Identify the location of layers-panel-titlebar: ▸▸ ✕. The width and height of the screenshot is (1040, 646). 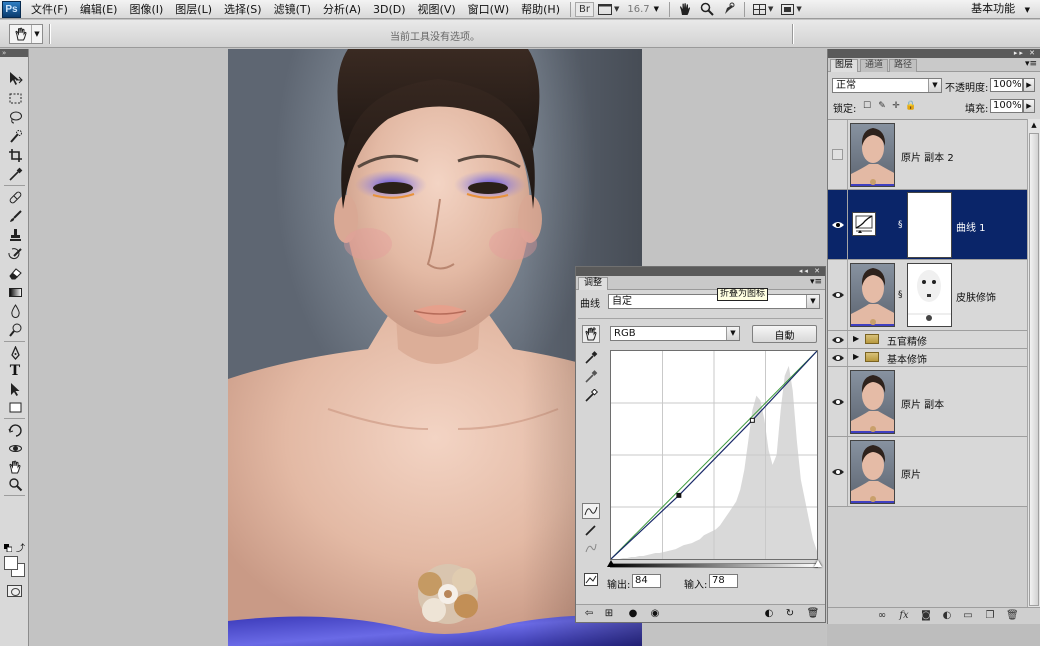
(934, 53).